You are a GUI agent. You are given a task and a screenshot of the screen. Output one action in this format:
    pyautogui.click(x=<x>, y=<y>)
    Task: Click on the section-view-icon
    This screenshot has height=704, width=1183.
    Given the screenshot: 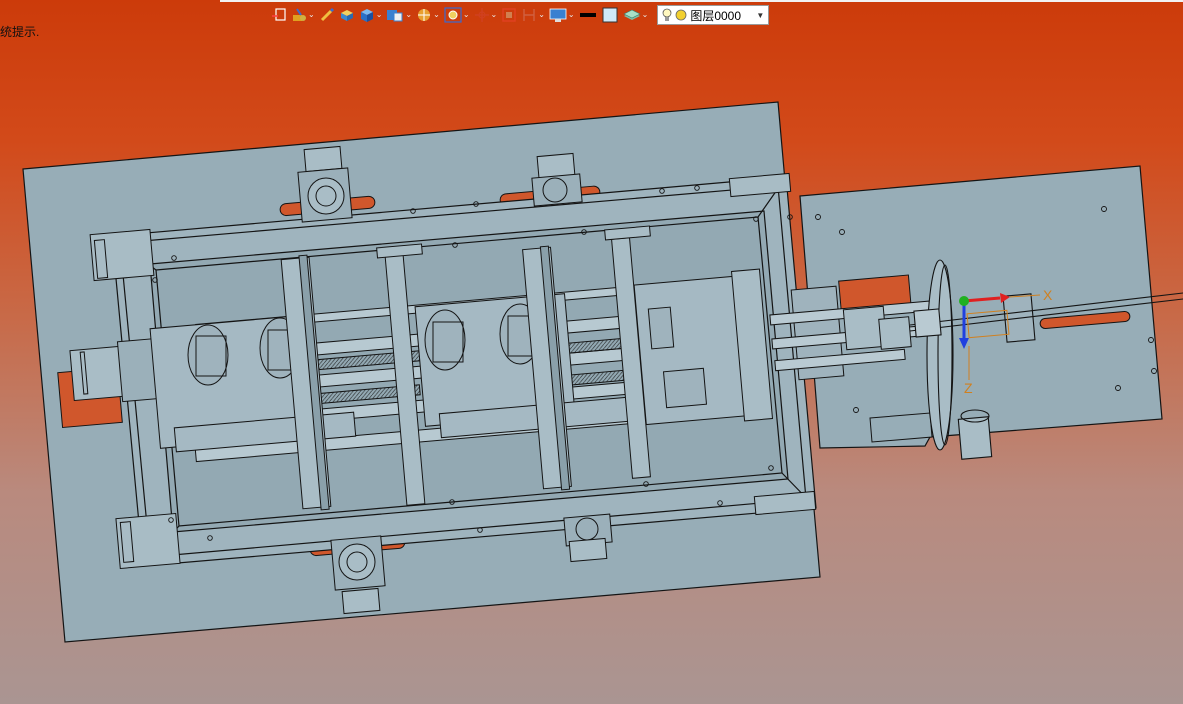 What is the action you would take?
    pyautogui.click(x=509, y=15)
    